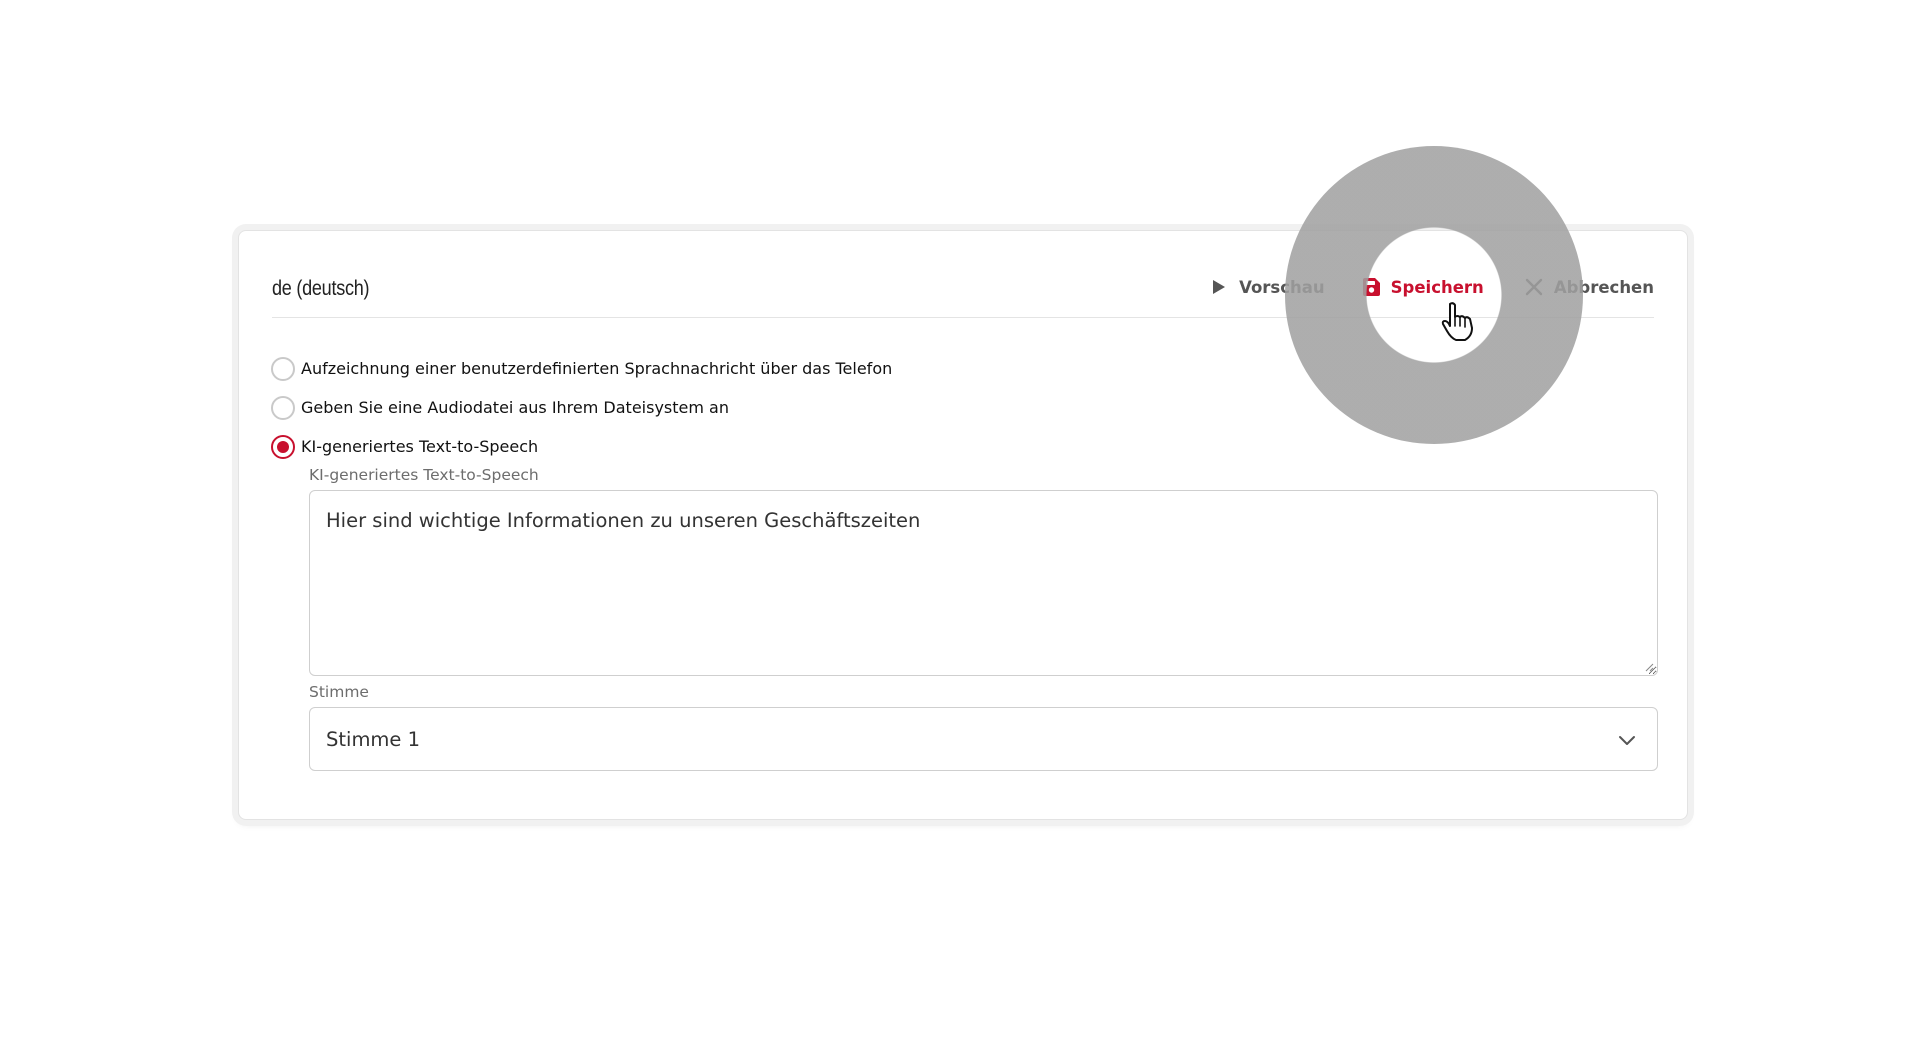 The height and width of the screenshot is (1040, 1920). I want to click on cancel-button: Abbrechen, so click(1589, 287).